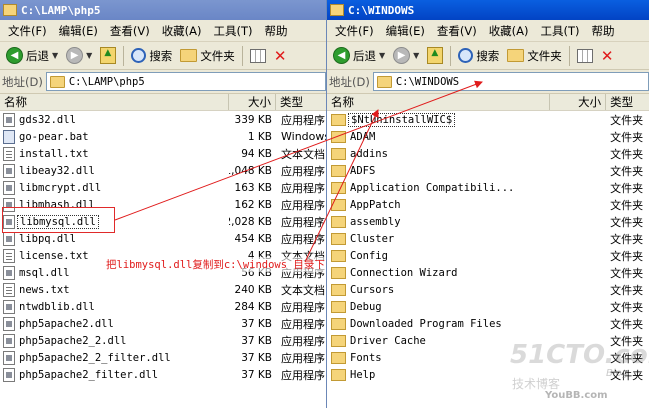  What do you see at coordinates (163, 306) in the screenshot?
I see `file-row: ntwdblib.dll 284 KB 应用程序` at bounding box center [163, 306].